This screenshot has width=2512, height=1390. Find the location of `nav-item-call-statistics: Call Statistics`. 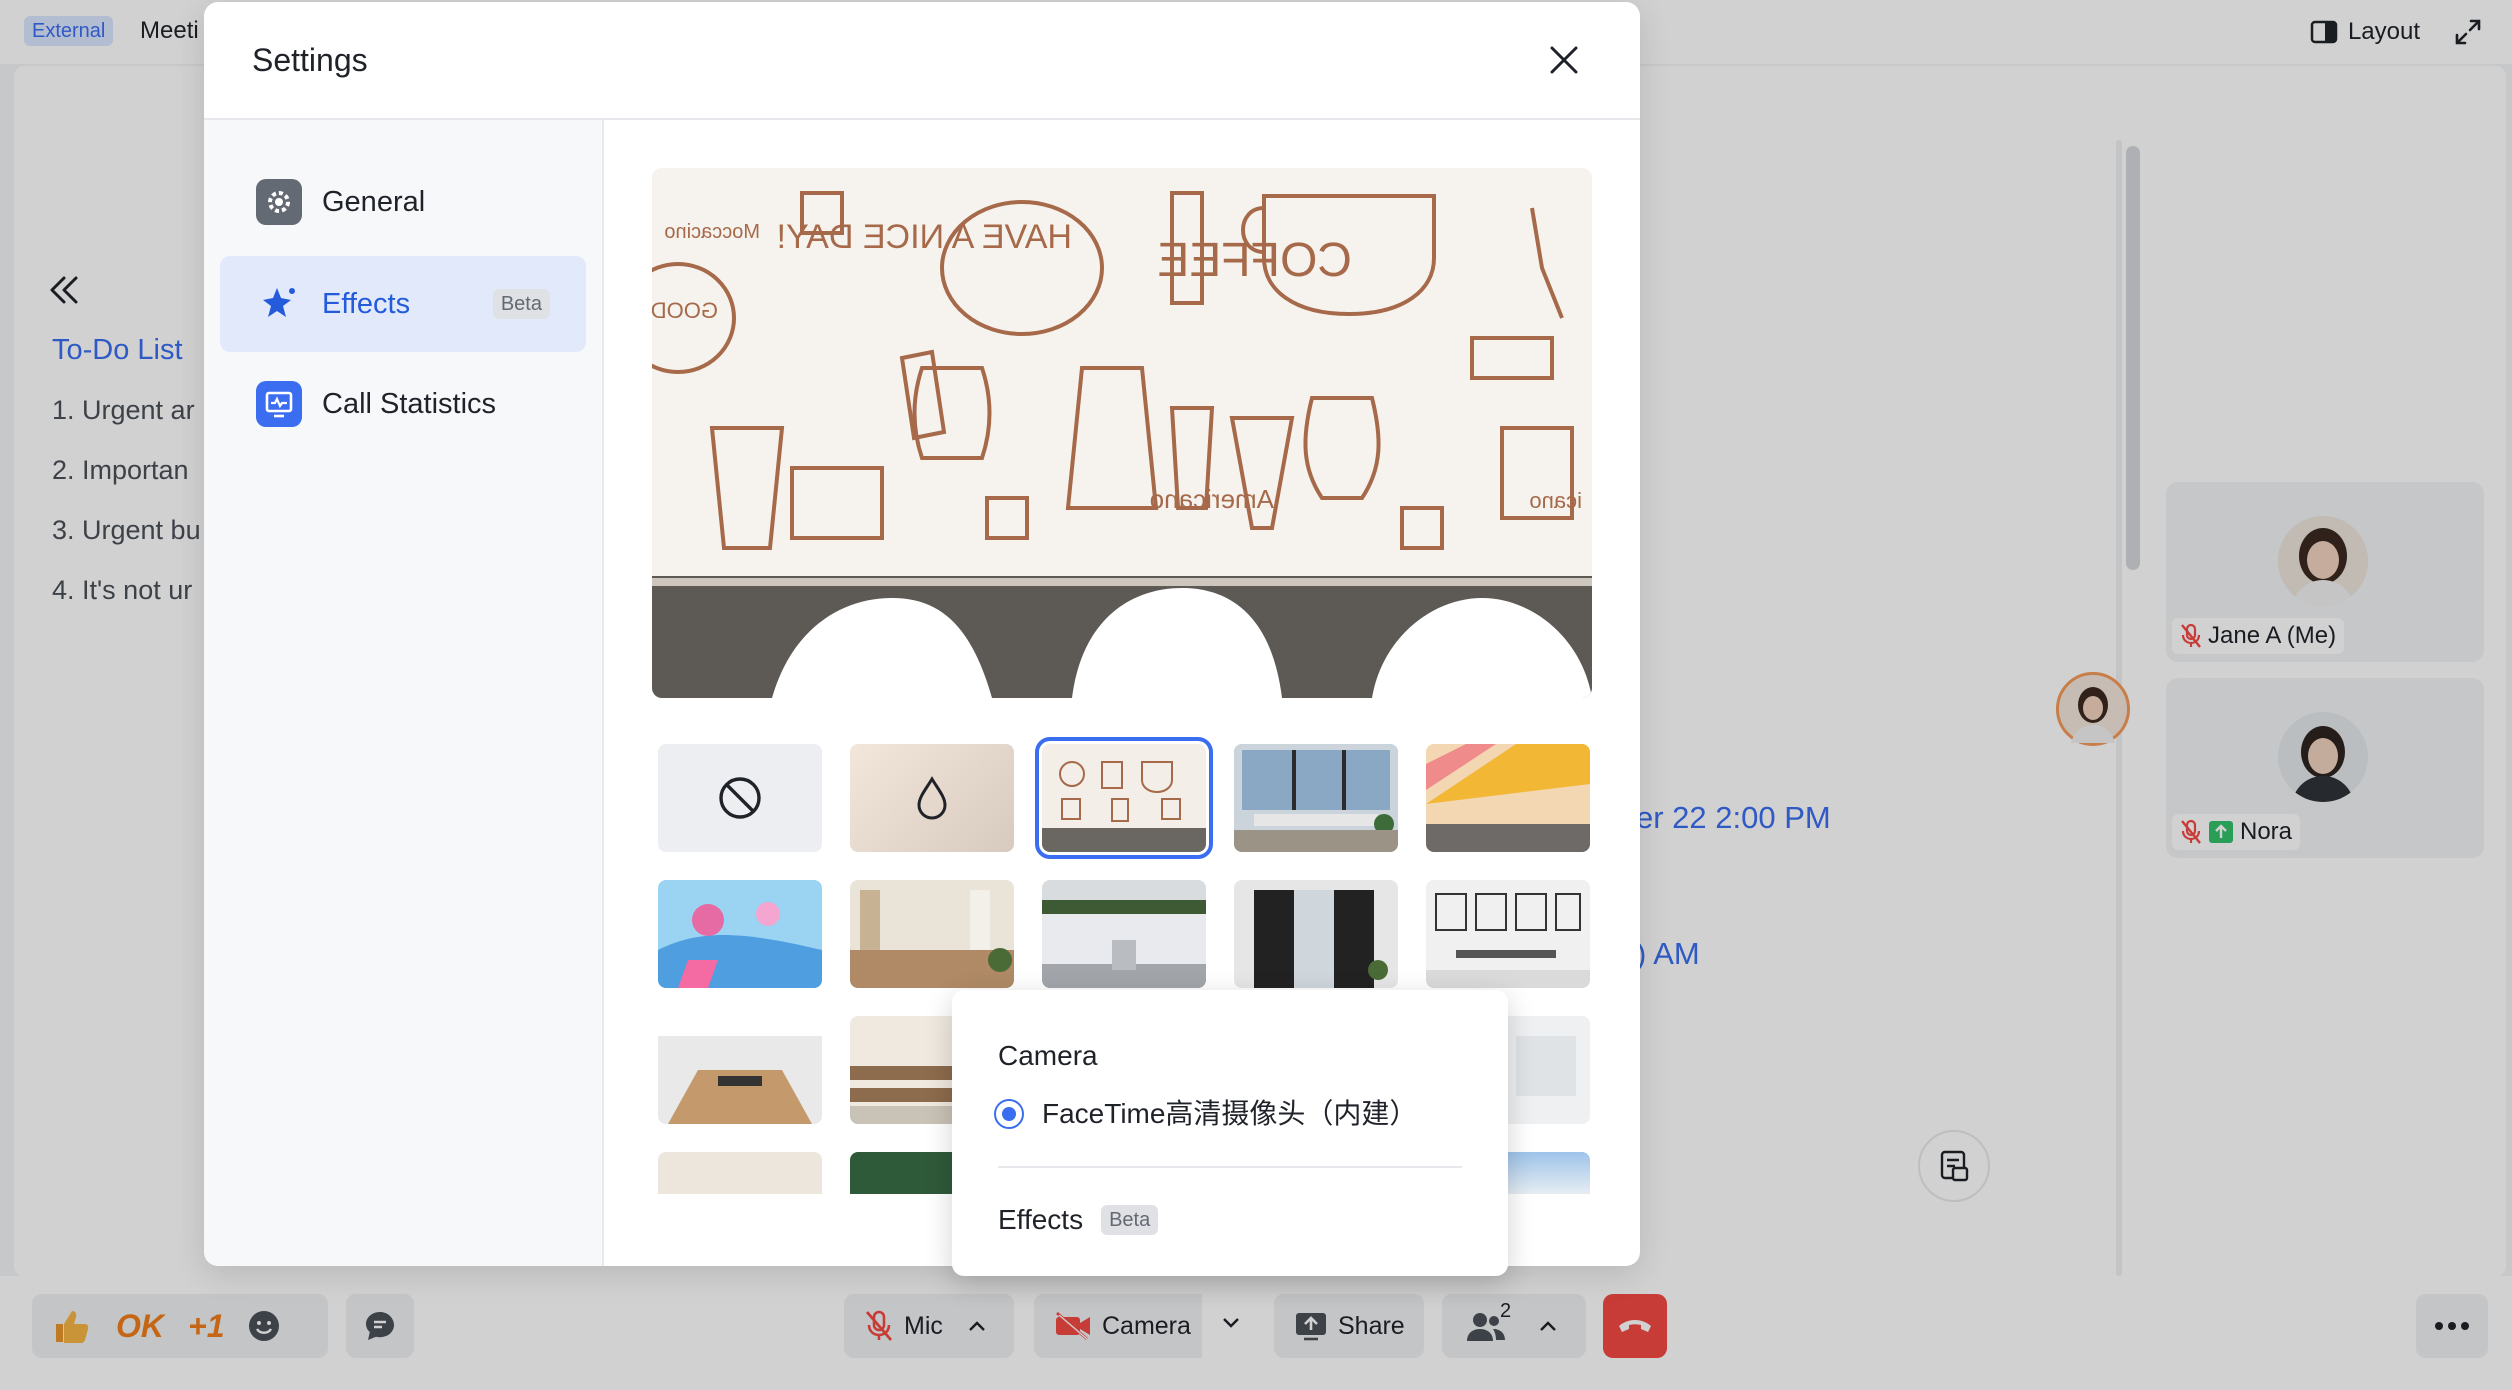

nav-item-call-statistics: Call Statistics is located at coordinates (403, 404).